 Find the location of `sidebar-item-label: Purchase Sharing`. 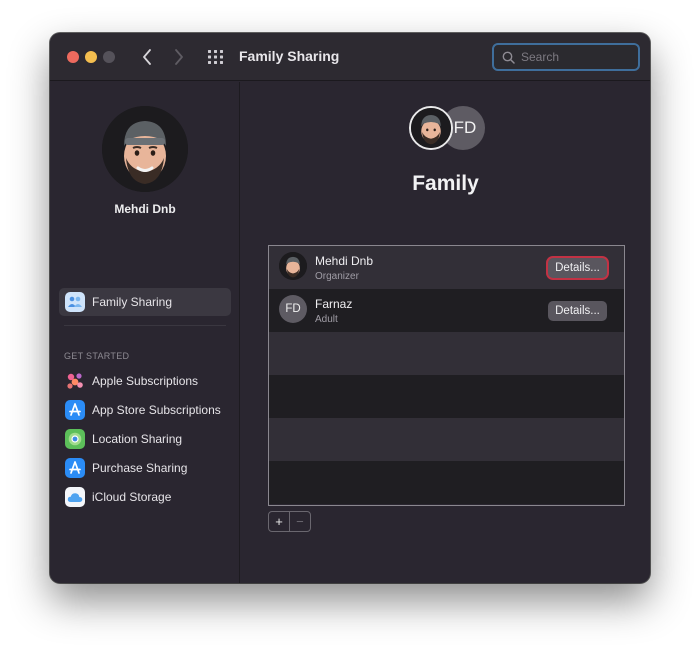

sidebar-item-label: Purchase Sharing is located at coordinates (140, 468).